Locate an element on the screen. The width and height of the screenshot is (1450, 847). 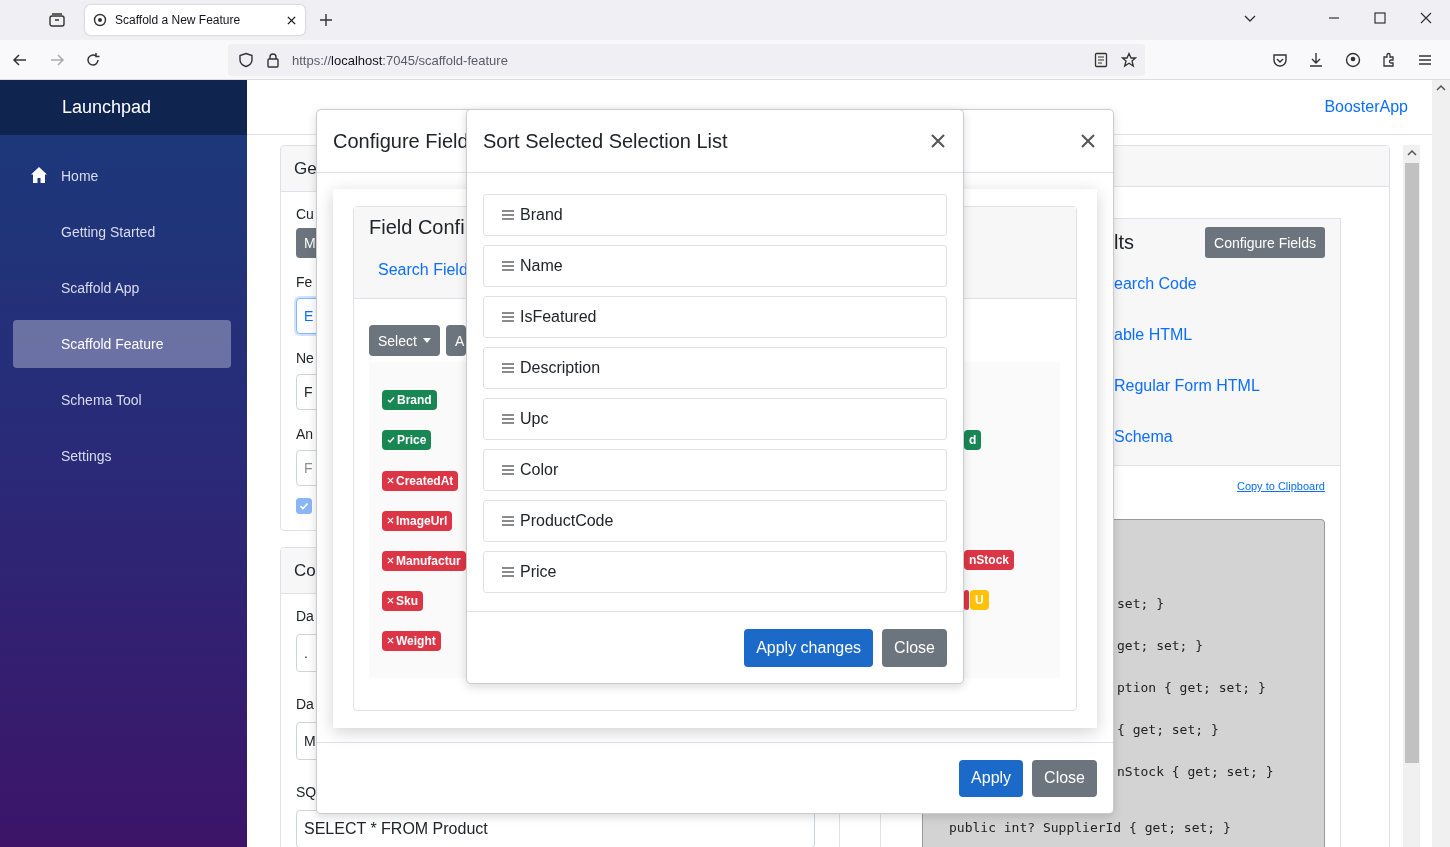
menu-icon is located at coordinates (1425, 60).